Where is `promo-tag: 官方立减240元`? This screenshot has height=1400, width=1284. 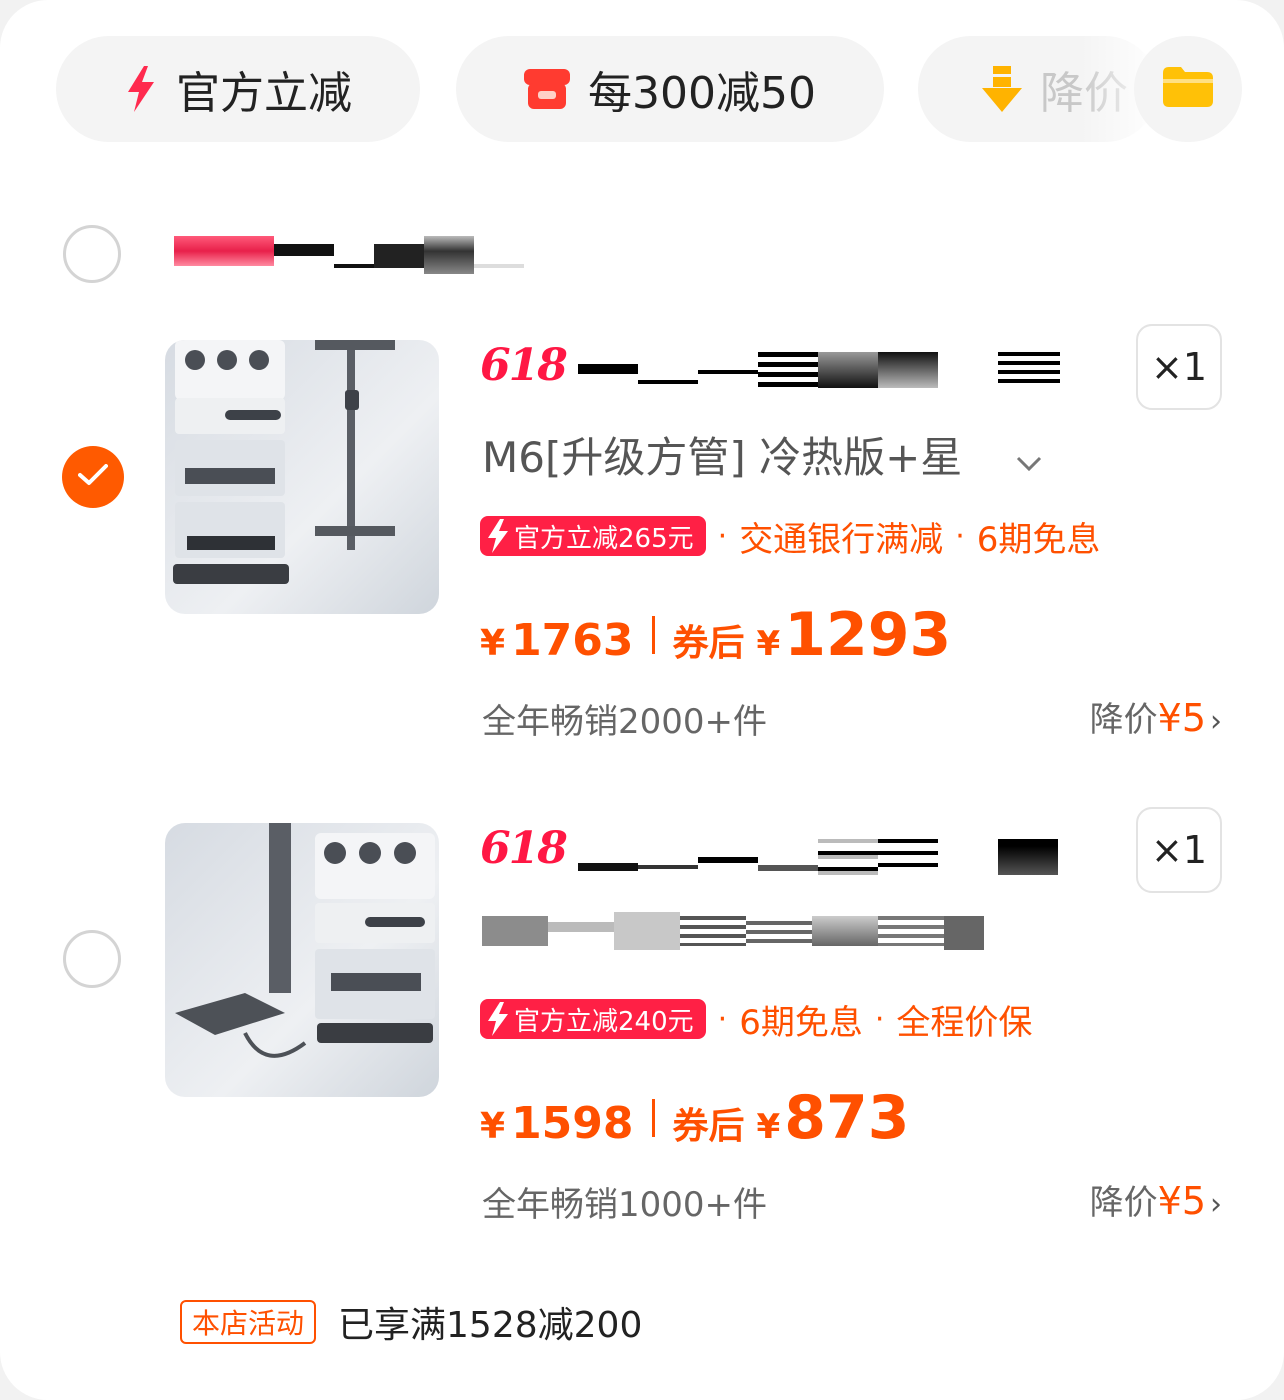 promo-tag: 官方立减240元 is located at coordinates (593, 1019).